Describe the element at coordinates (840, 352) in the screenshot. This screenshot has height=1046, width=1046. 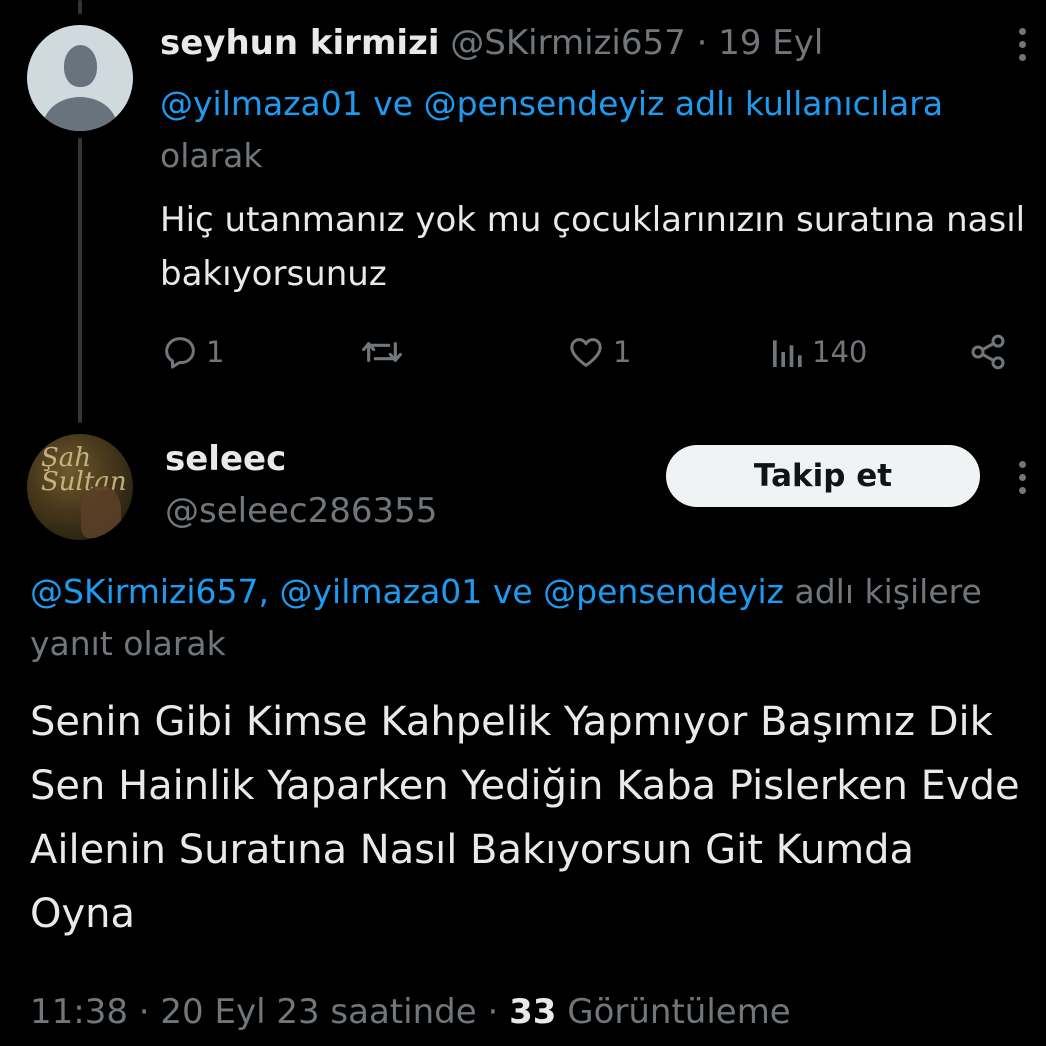
I see `view-count: 140` at that location.